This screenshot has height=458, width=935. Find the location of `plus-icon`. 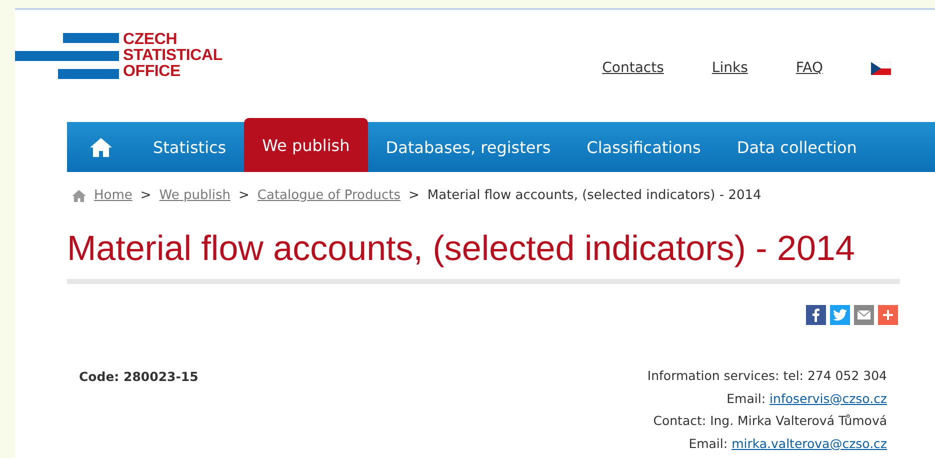

plus-icon is located at coordinates (888, 315).